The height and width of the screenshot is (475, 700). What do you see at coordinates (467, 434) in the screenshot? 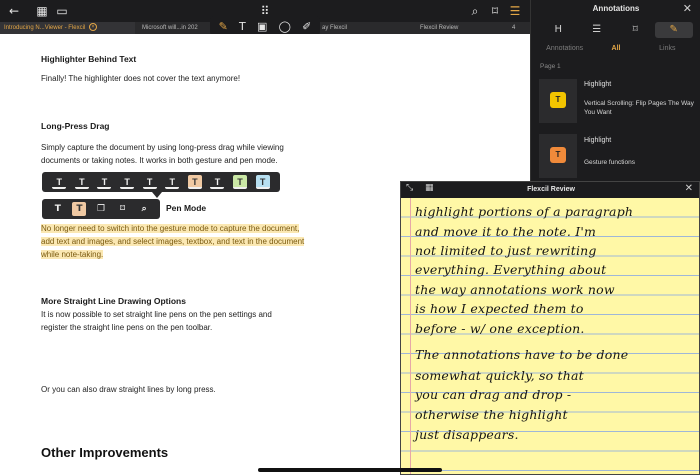
I see `handwriting-line: just disappears.` at bounding box center [467, 434].